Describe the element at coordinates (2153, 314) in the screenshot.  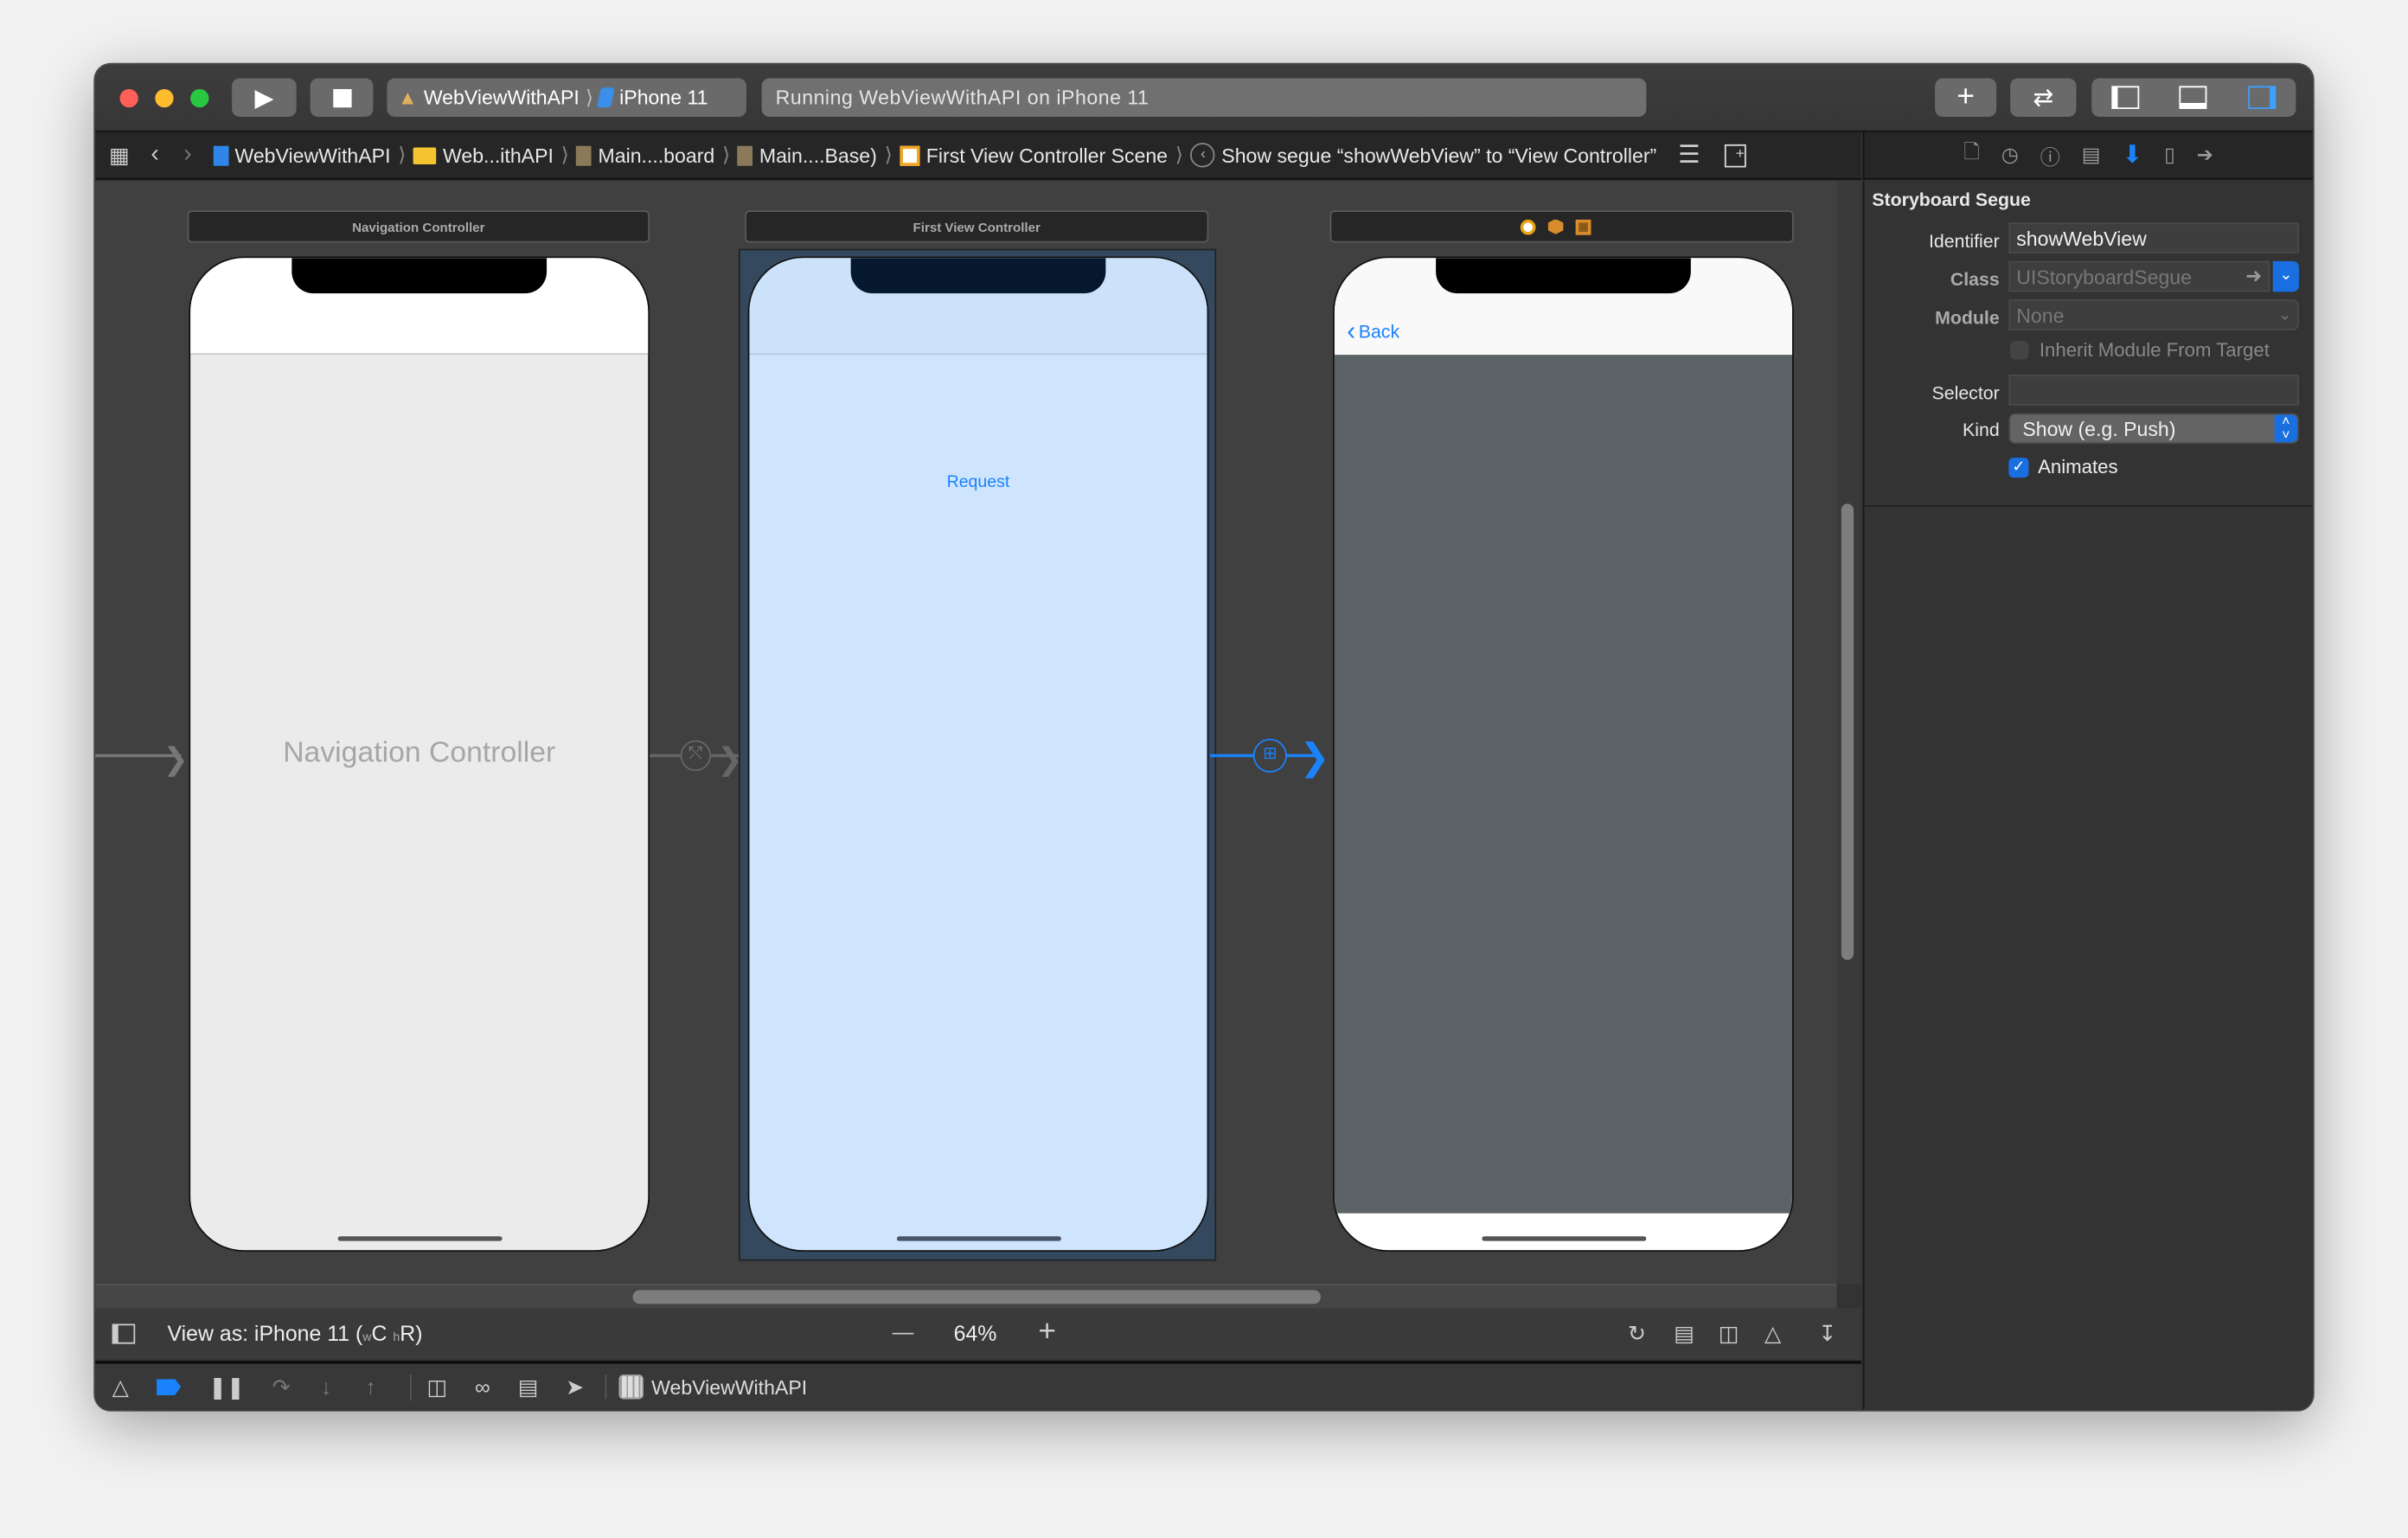
I see `module-field: None ⌄` at that location.